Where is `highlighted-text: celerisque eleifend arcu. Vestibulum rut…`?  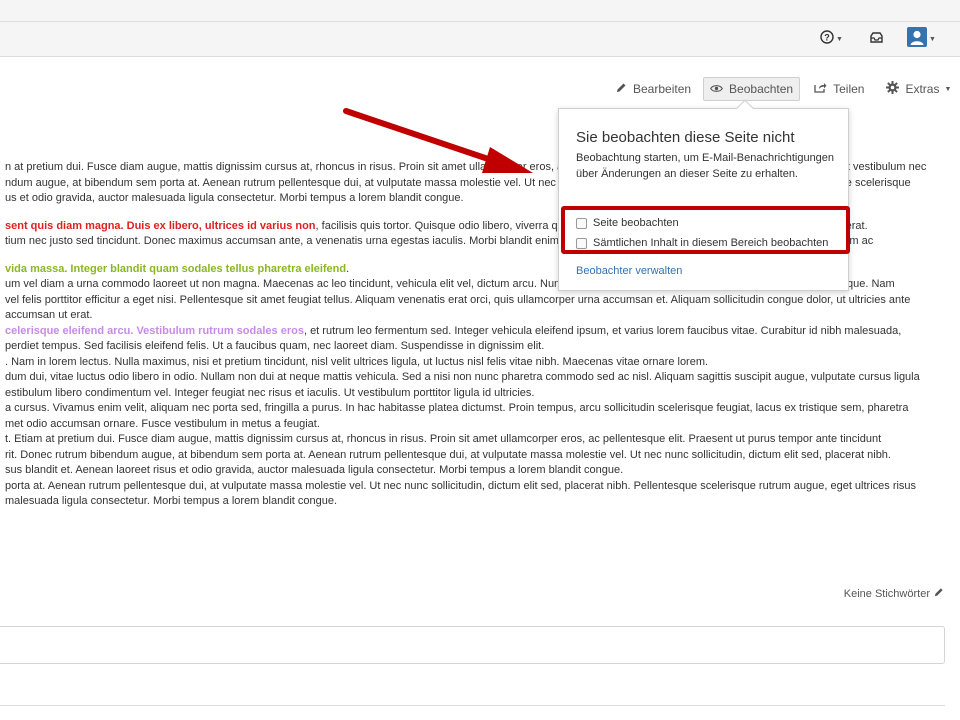 highlighted-text: celerisque eleifend arcu. Vestibulum rut… is located at coordinates (154, 330).